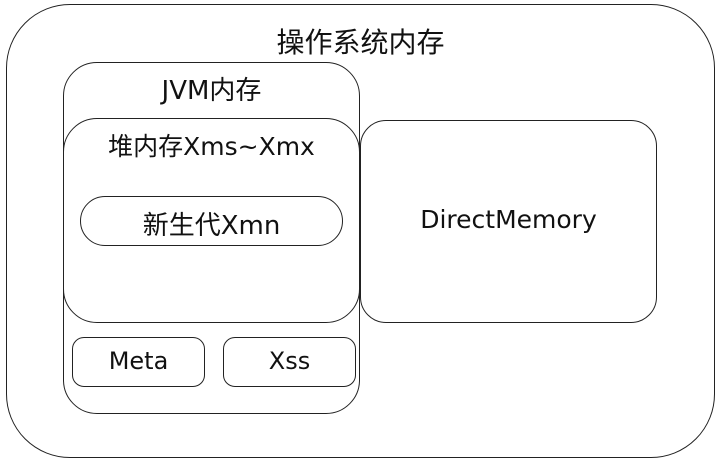  What do you see at coordinates (360, 42) in the screenshot?
I see `os-memory-label: 操作系统内存` at bounding box center [360, 42].